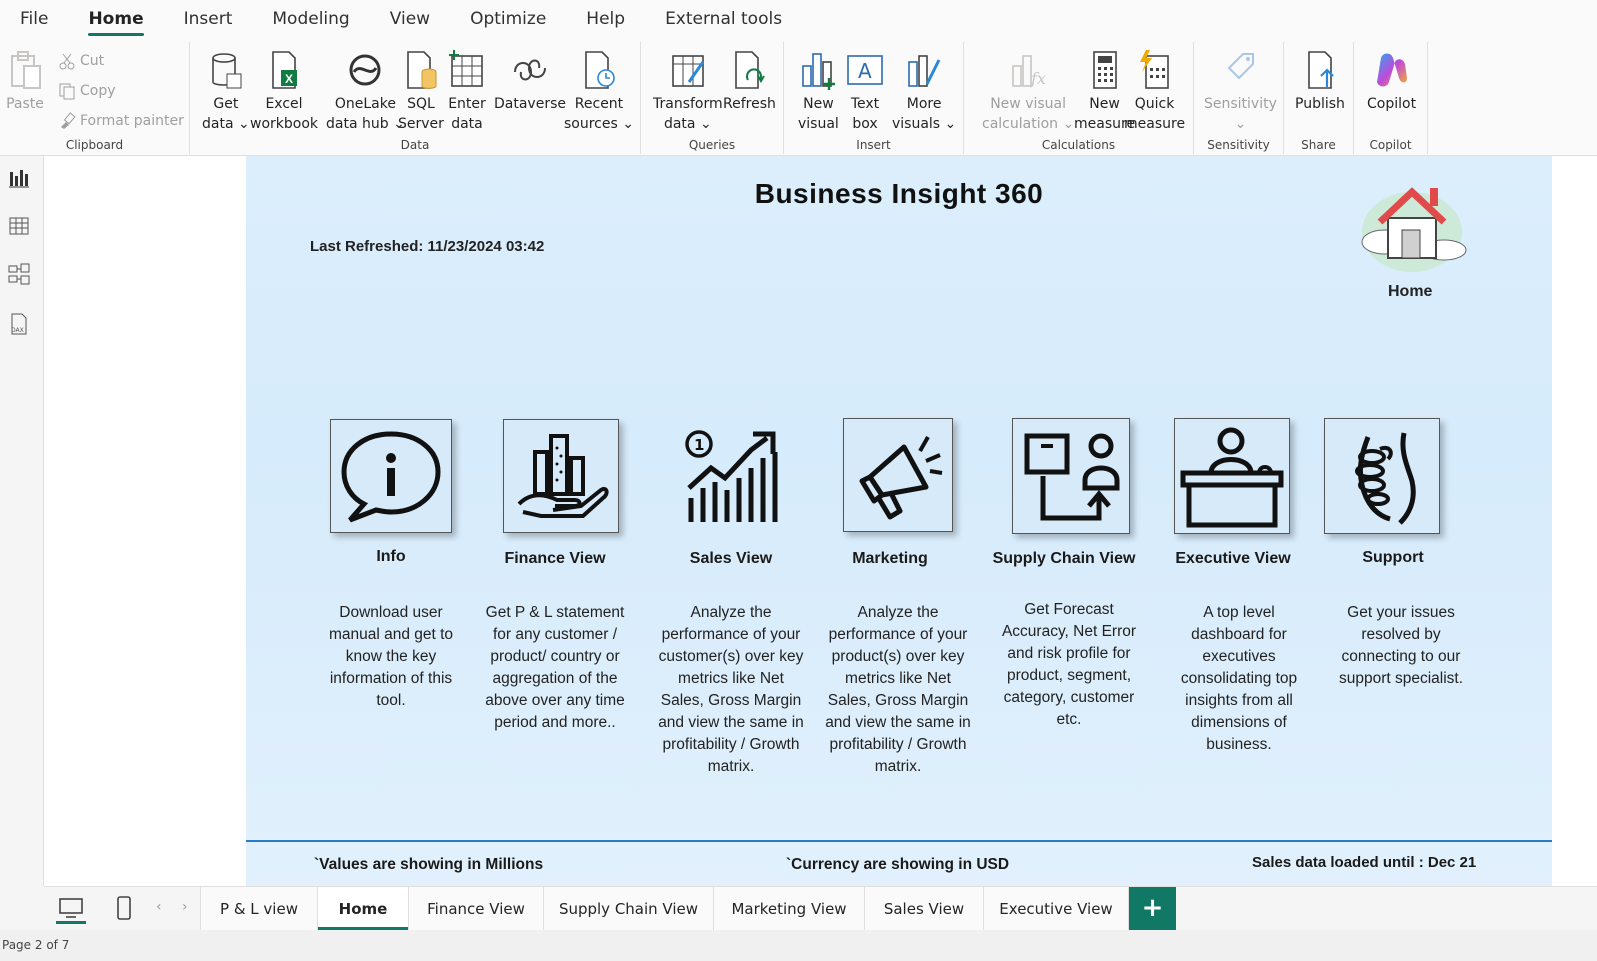  What do you see at coordinates (226, 91) in the screenshot?
I see `get-data-button: Get data ⌄` at bounding box center [226, 91].